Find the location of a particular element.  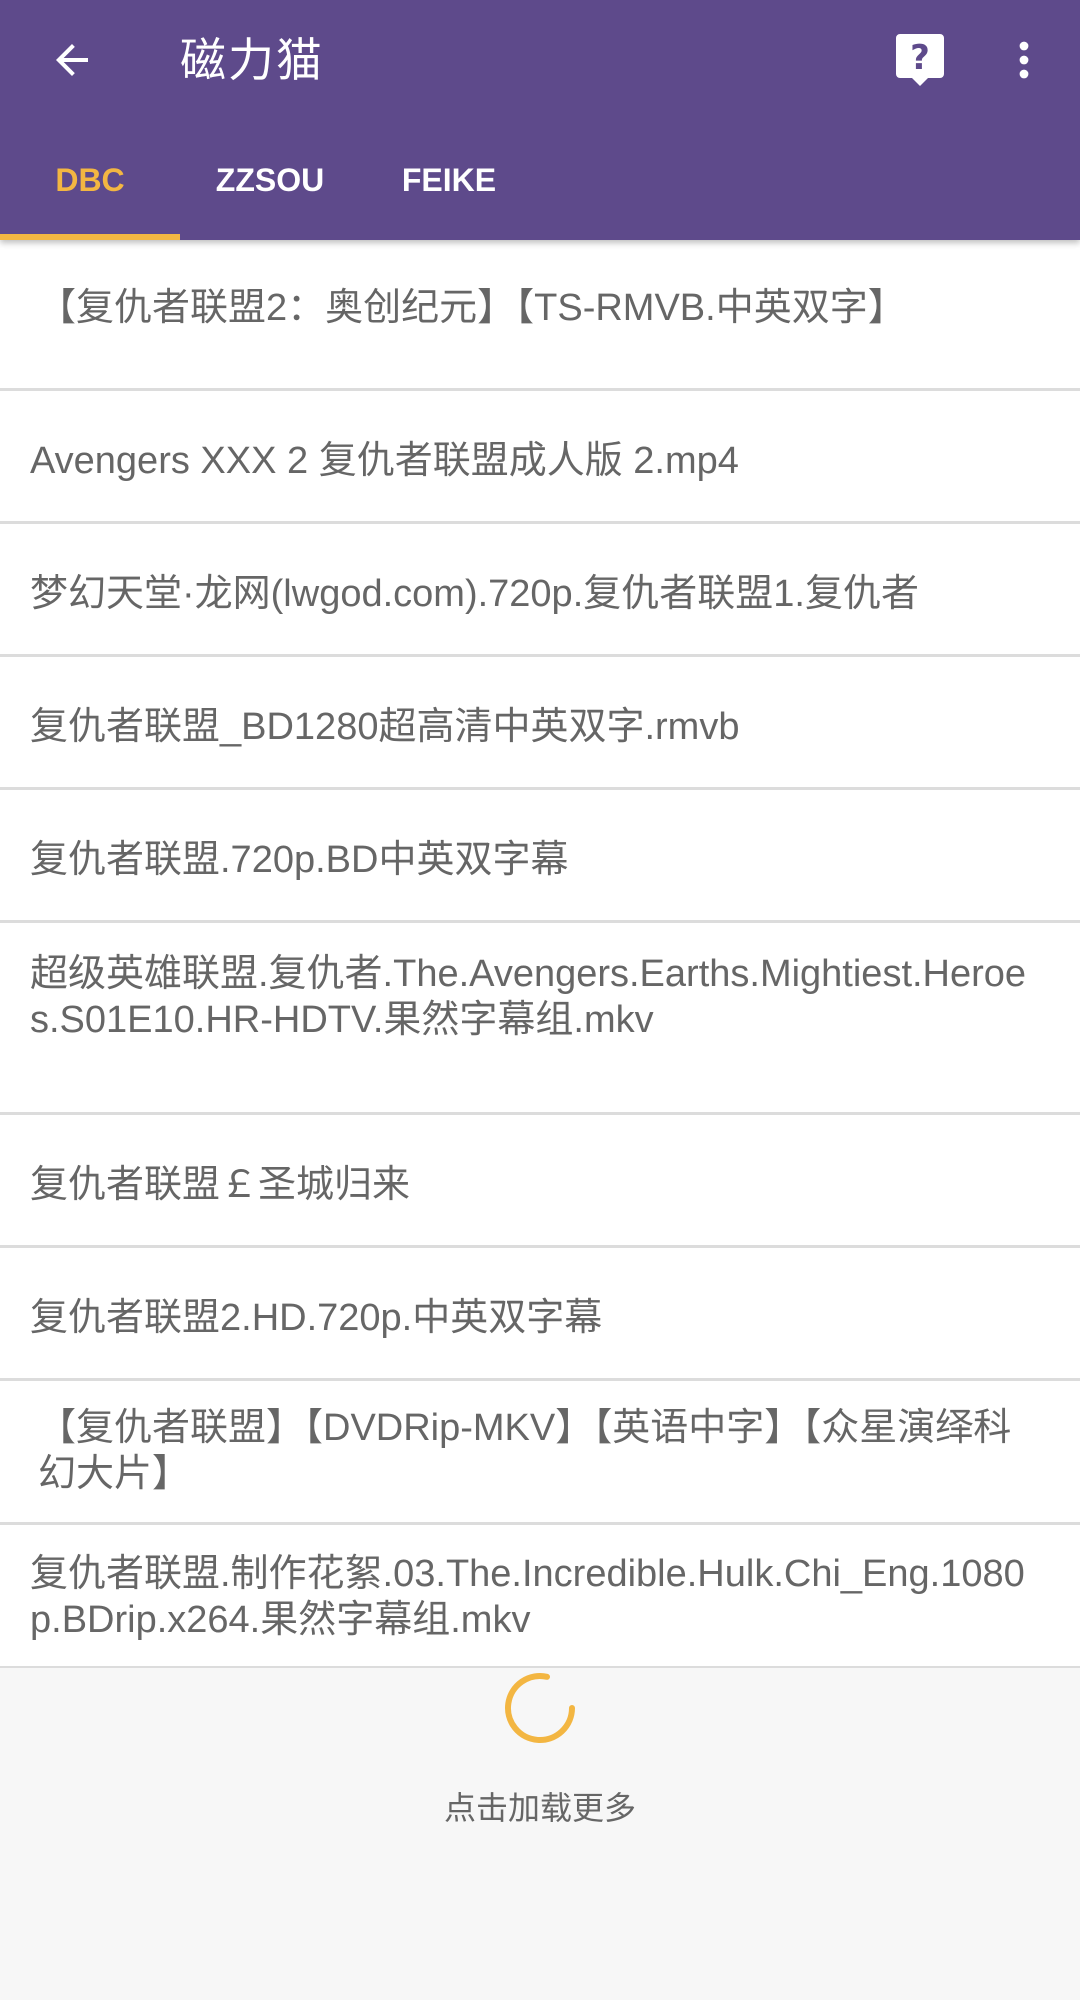

arrow-back-icon is located at coordinates (72, 60).